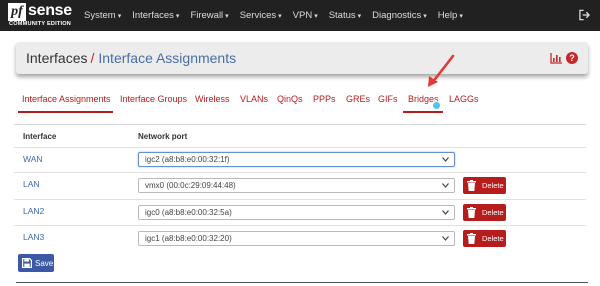 The height and width of the screenshot is (286, 600). Describe the element at coordinates (302, 58) in the screenshot. I see `breadcrumb-panel: Interfaces / Interface Assignments ?` at that location.